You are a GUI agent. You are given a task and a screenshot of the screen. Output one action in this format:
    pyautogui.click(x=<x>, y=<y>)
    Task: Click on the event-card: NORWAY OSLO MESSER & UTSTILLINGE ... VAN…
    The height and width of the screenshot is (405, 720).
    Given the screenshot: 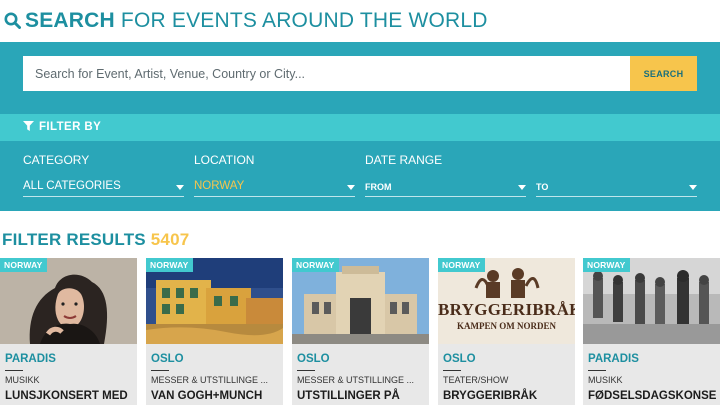 What is the action you would take?
    pyautogui.click(x=214, y=331)
    